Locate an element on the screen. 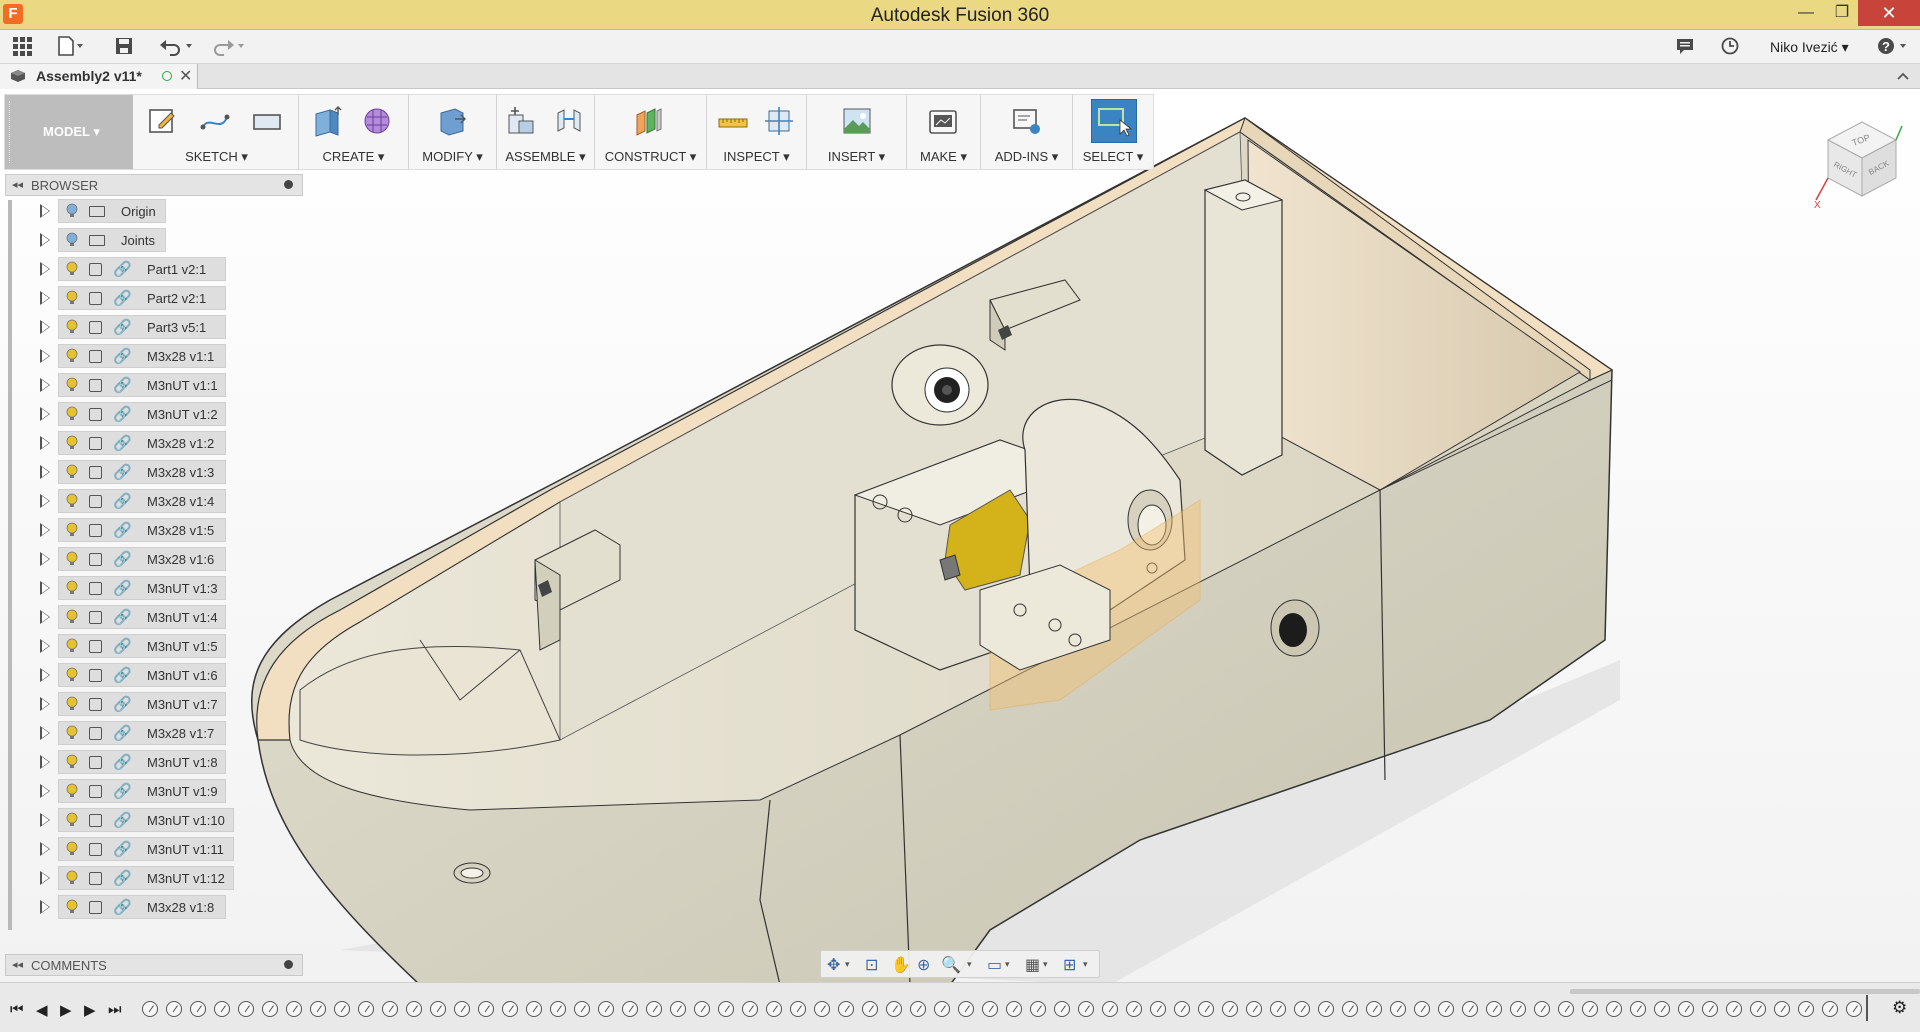 This screenshot has height=1032, width=1920. viewcube: TOP RIGHT BACK X is located at coordinates (1858, 161).